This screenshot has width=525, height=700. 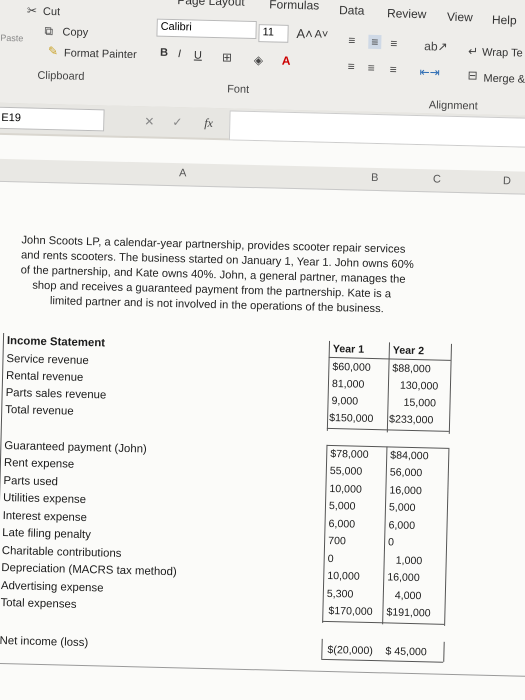 I want to click on align-top-icon: ≡, so click(x=351, y=40).